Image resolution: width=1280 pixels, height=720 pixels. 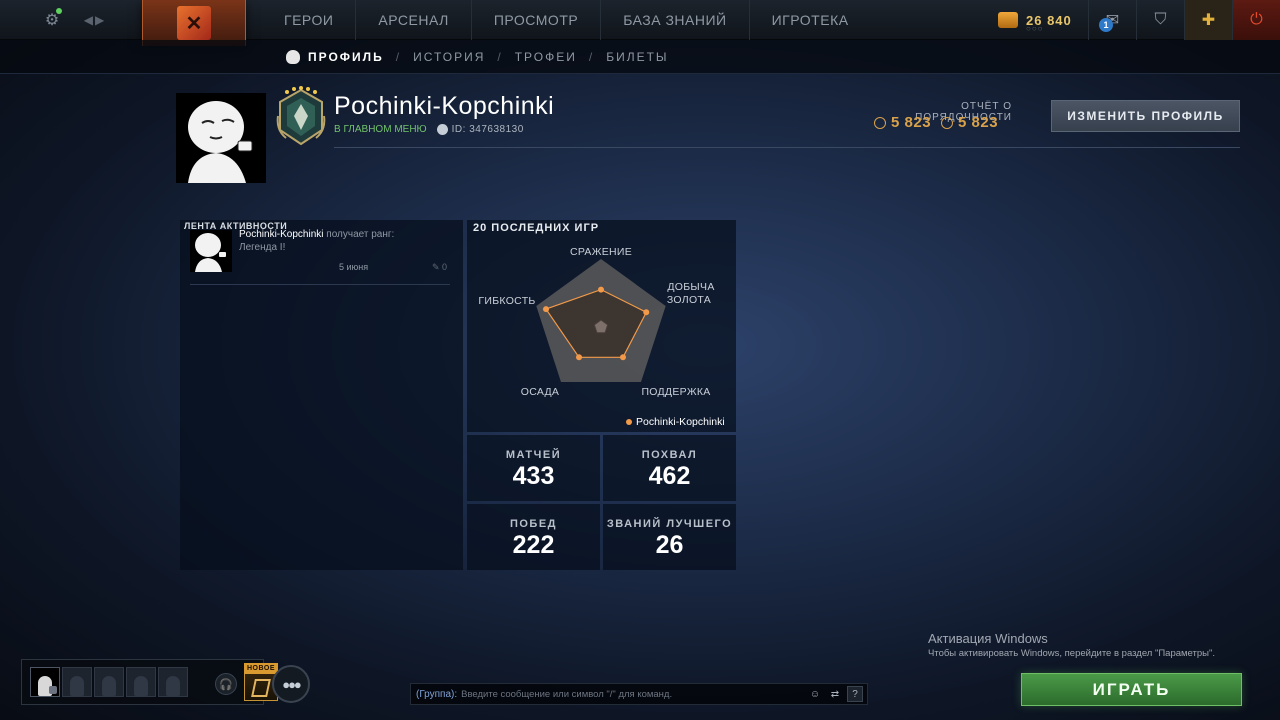 I want to click on radar-label-farming: ДОБЫЧА, so click(x=690, y=287).